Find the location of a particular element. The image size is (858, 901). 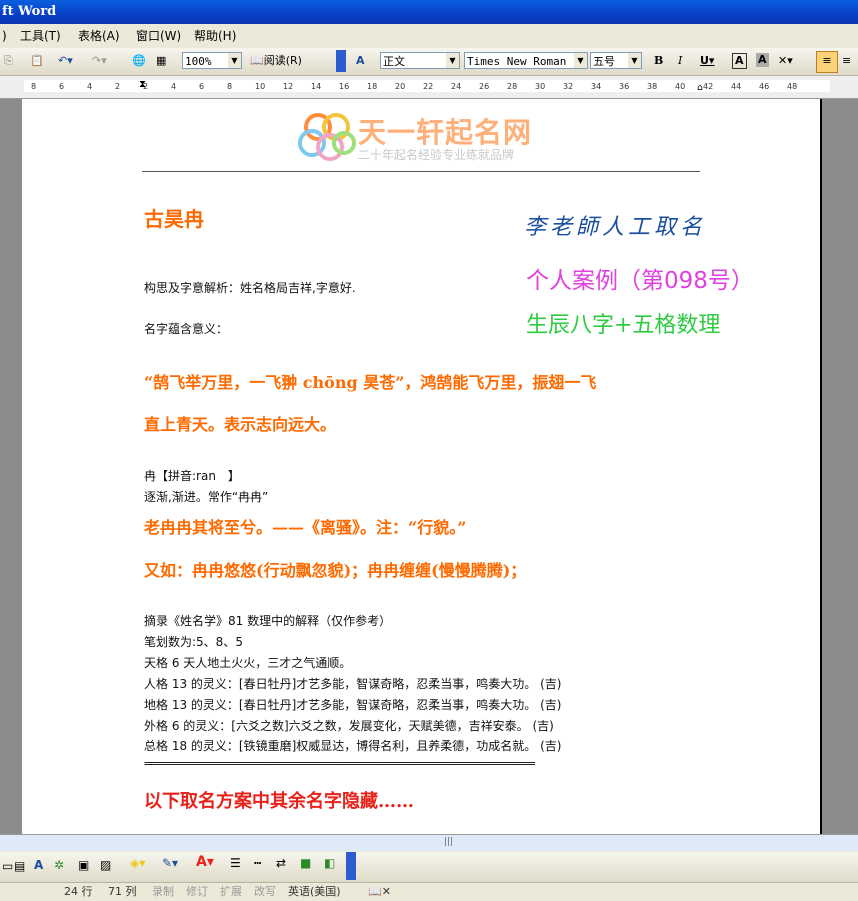

shadow-icon: ■ is located at coordinates (305, 863).